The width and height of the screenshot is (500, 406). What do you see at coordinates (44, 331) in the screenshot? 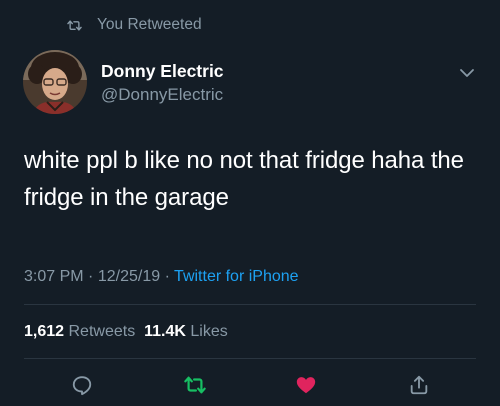
I see `retweets-count: 1,612` at bounding box center [44, 331].